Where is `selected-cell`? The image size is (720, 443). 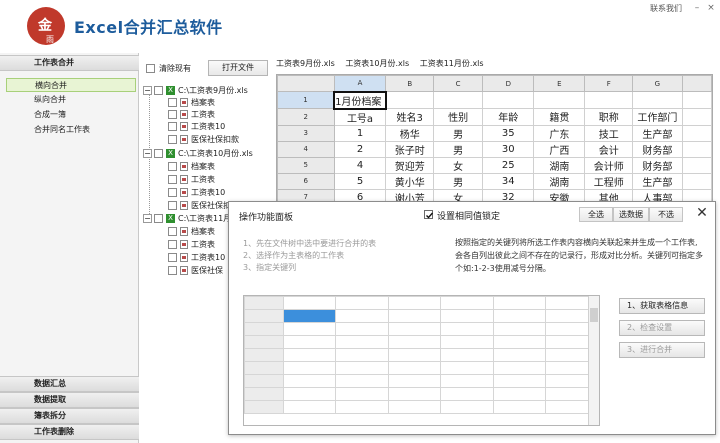 selected-cell is located at coordinates (309, 316).